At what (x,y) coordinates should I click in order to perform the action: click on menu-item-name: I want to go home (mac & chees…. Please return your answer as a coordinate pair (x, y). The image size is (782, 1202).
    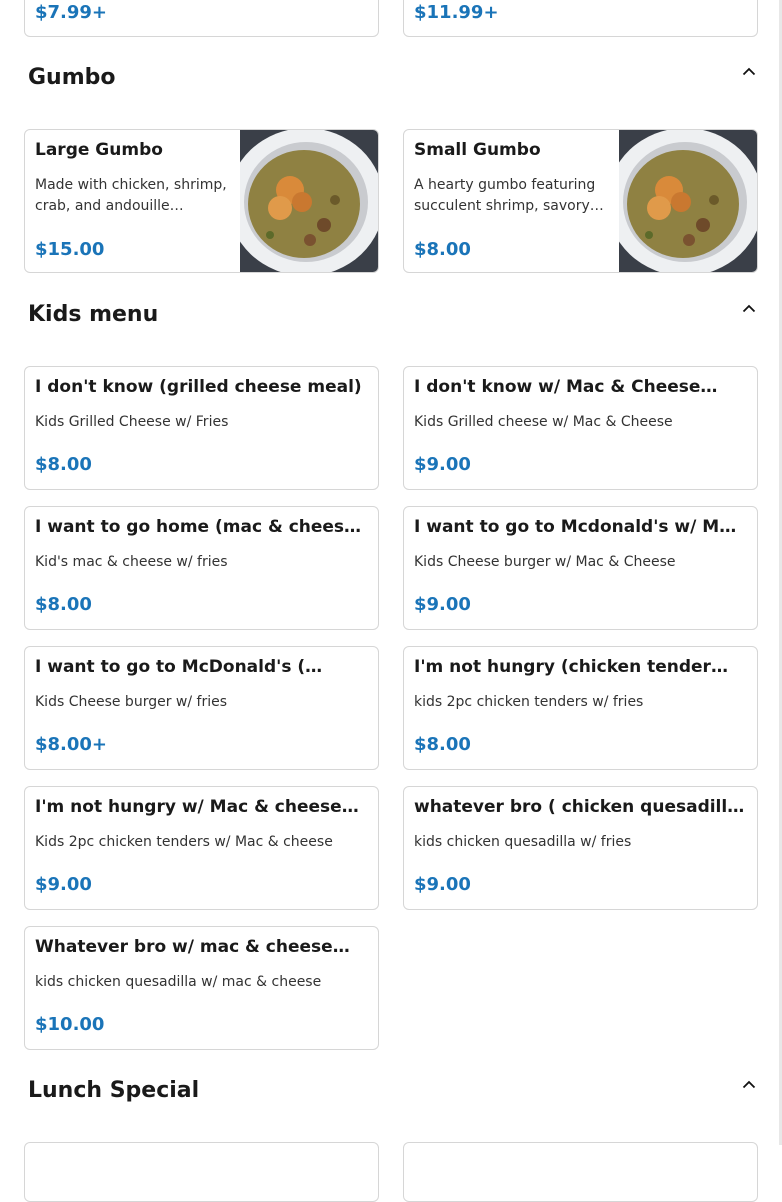
    Looking at the image, I should click on (198, 527).